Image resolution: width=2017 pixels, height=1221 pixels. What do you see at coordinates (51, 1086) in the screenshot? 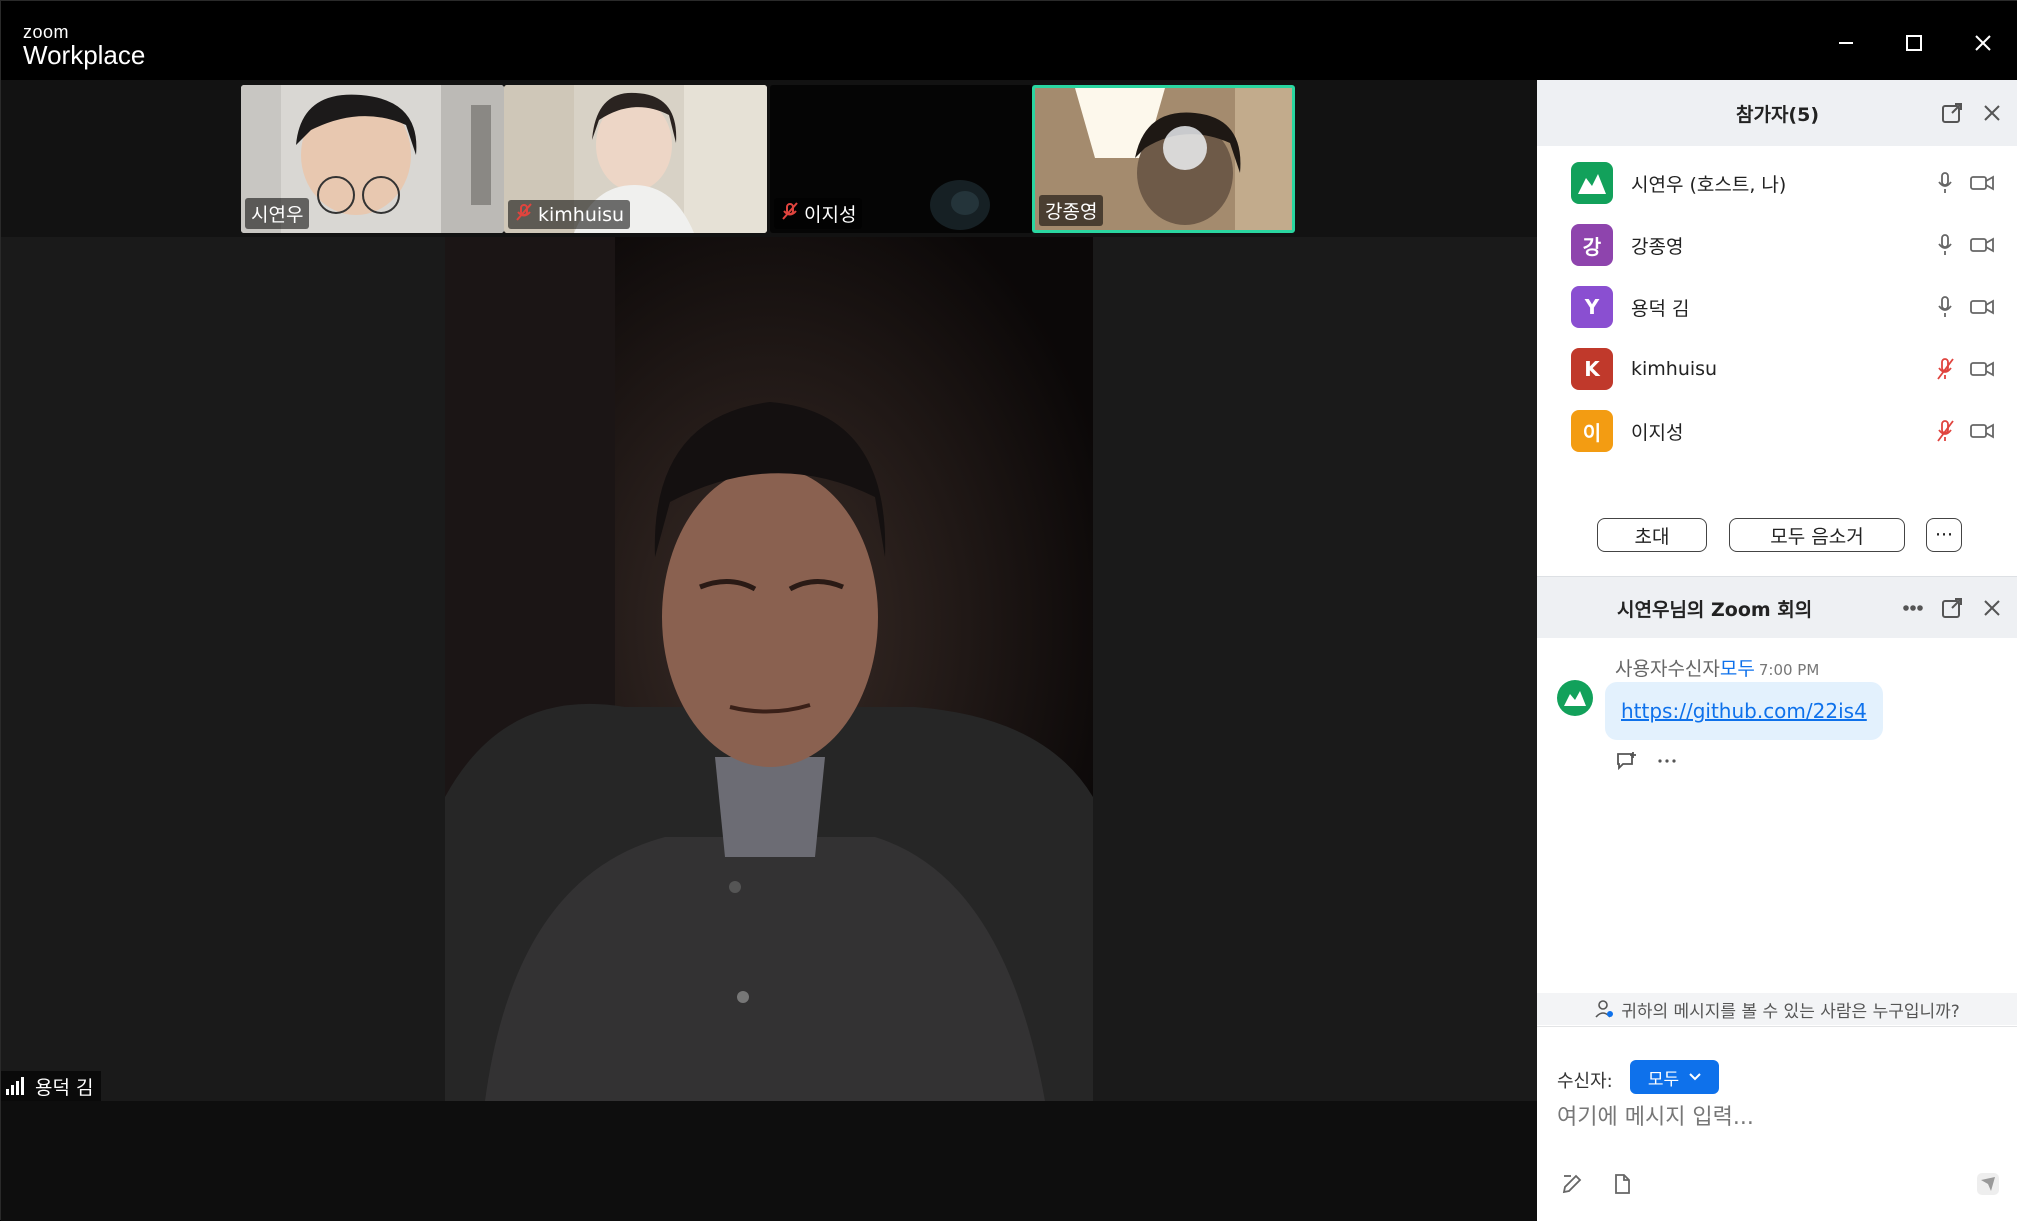
I see `speaker-name-bar: 용덕 김` at bounding box center [51, 1086].